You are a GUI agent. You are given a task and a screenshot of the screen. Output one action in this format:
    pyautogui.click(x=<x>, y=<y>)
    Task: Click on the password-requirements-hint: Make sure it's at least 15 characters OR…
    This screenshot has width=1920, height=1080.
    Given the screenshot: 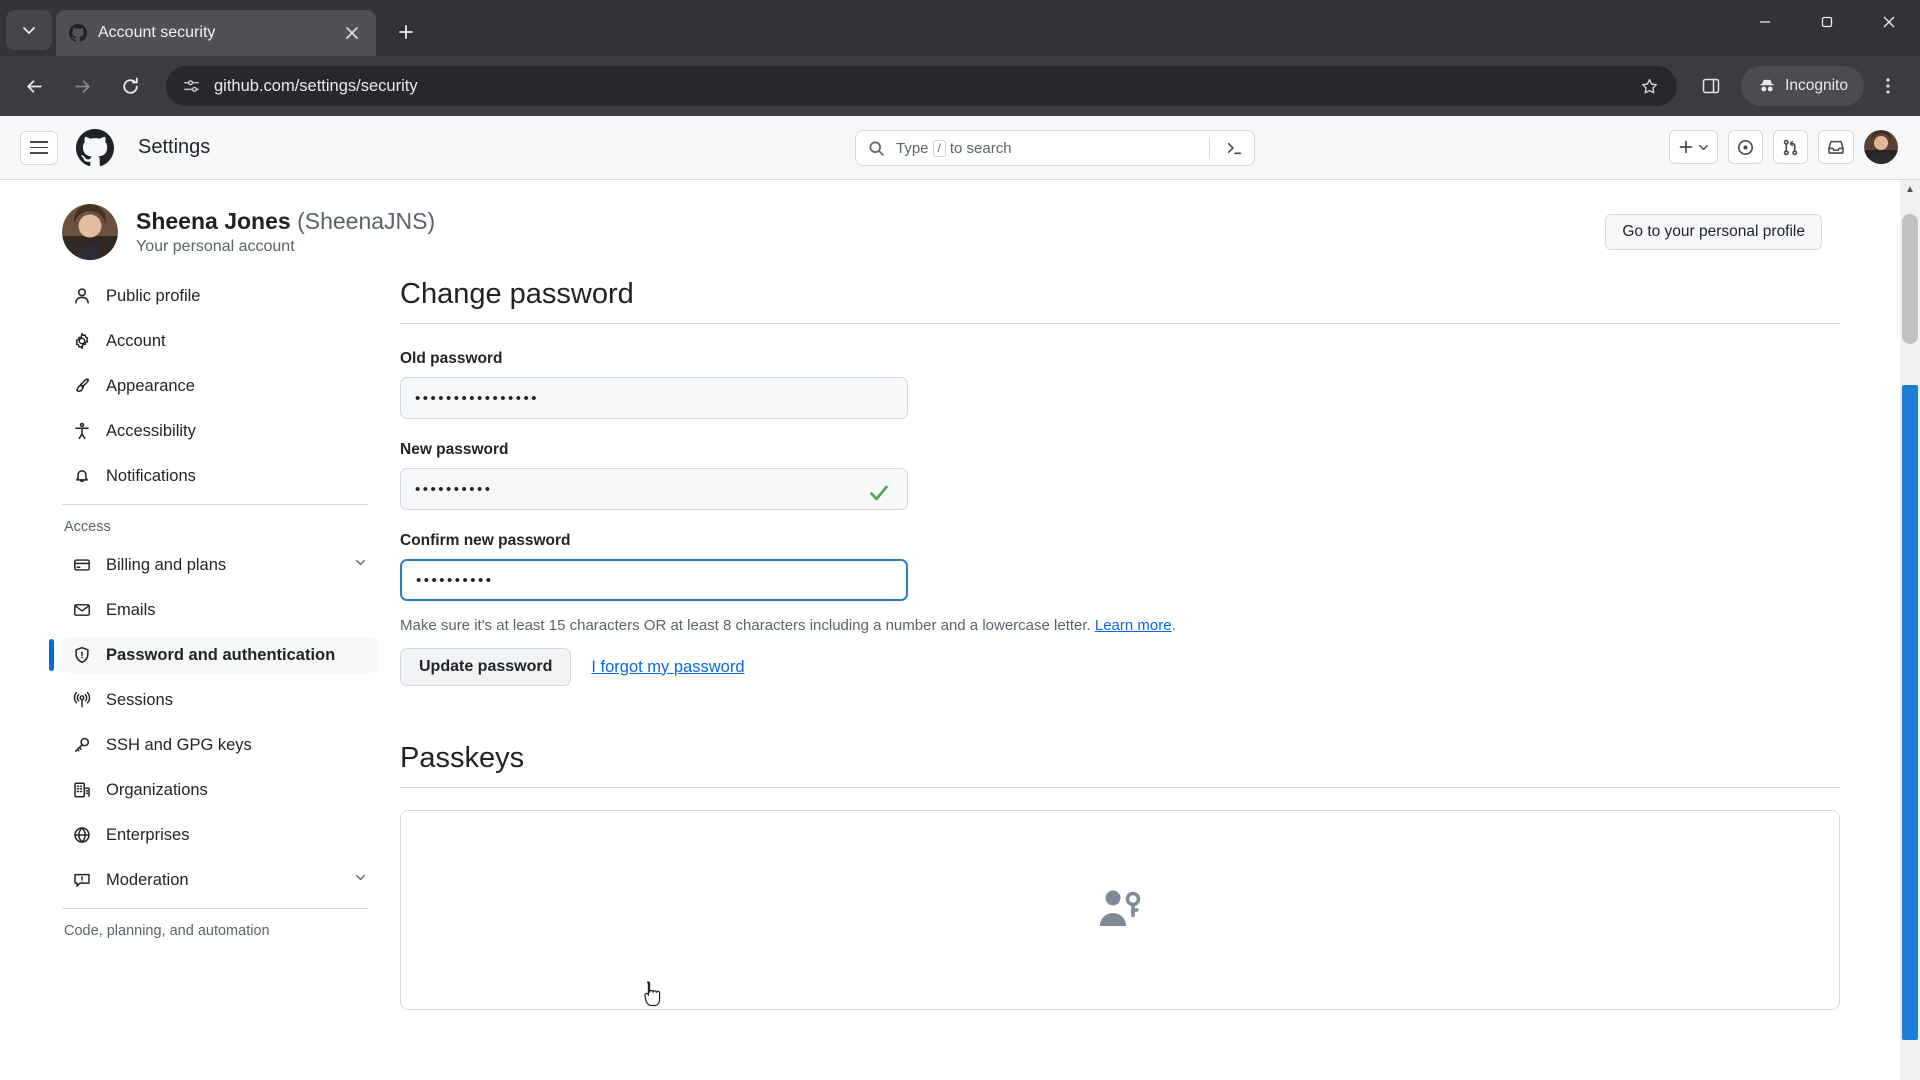 What is the action you would take?
    pyautogui.click(x=1120, y=625)
    